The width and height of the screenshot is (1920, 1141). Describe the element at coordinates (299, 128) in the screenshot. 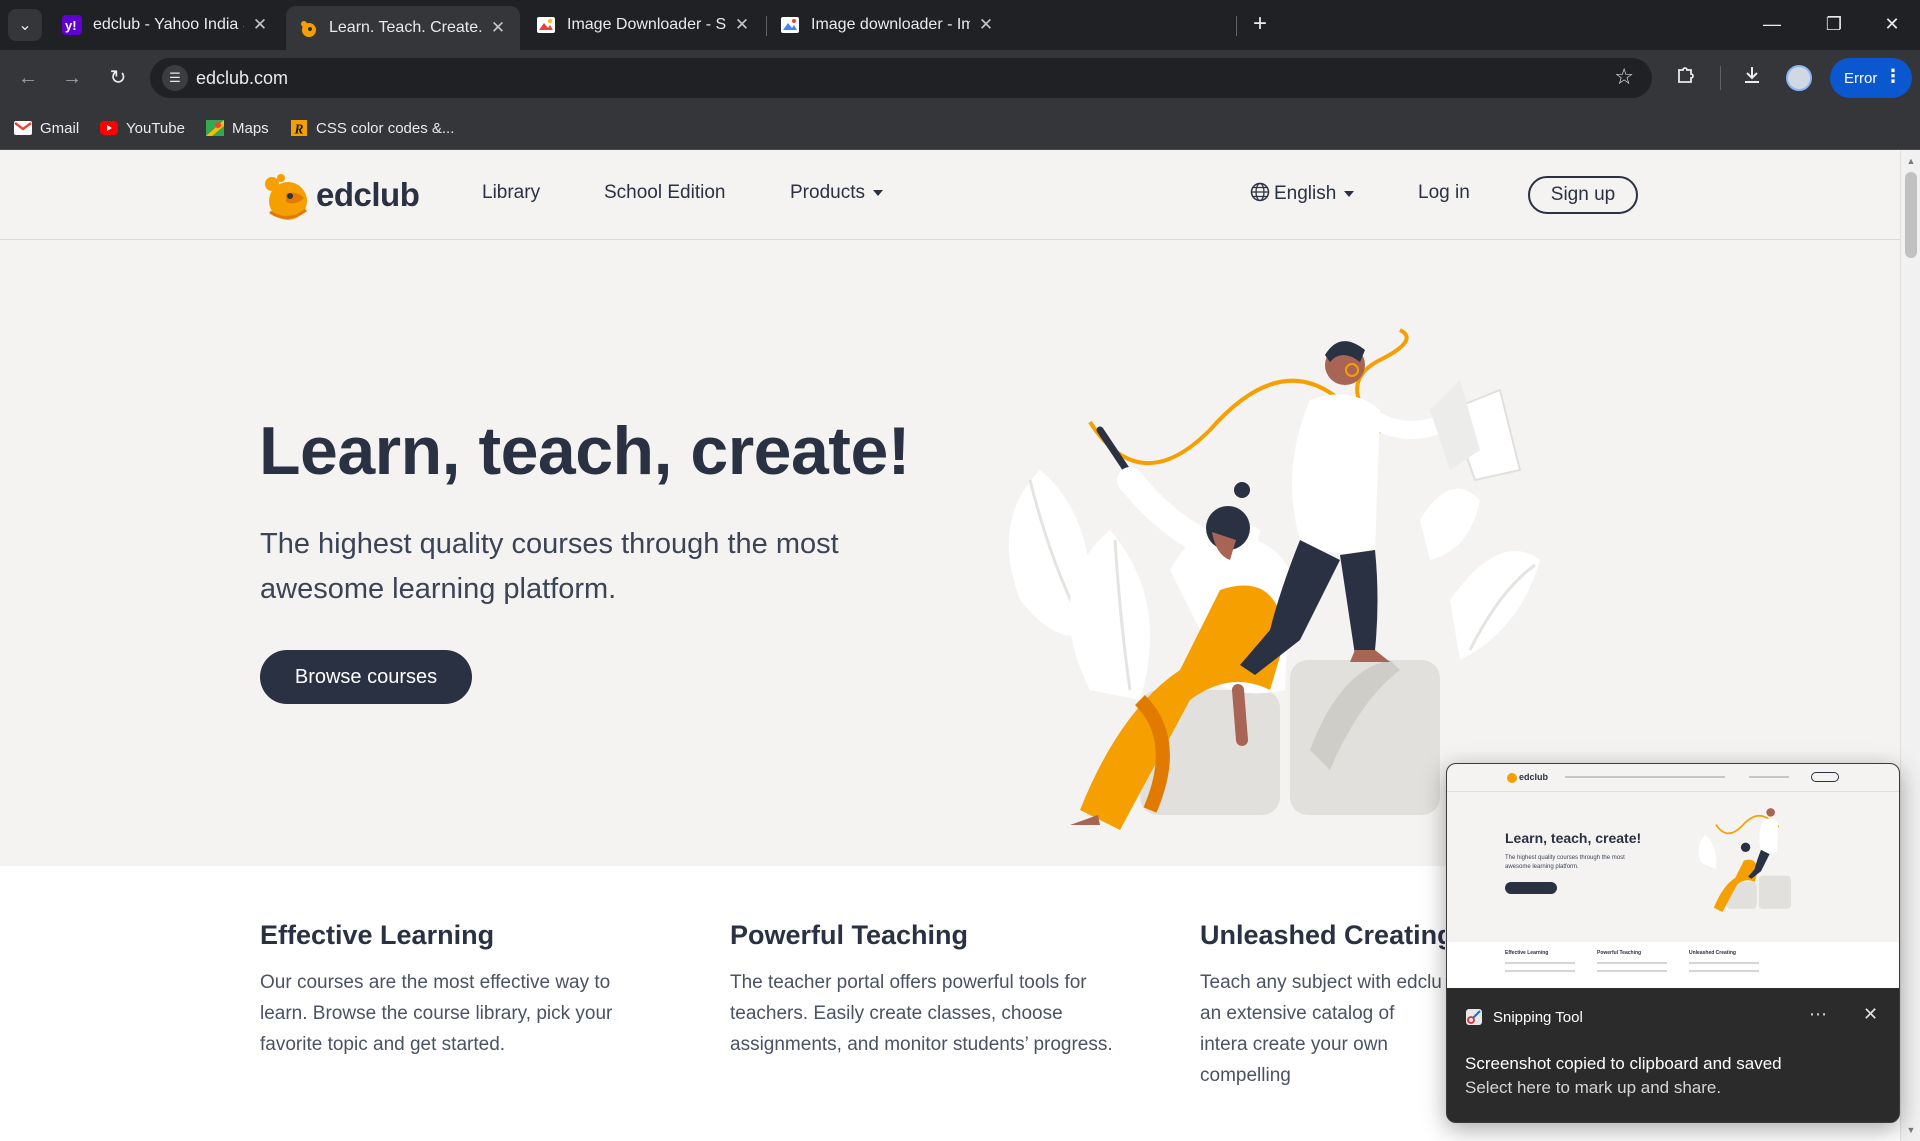

I see `css-color-codes-icon: R` at that location.